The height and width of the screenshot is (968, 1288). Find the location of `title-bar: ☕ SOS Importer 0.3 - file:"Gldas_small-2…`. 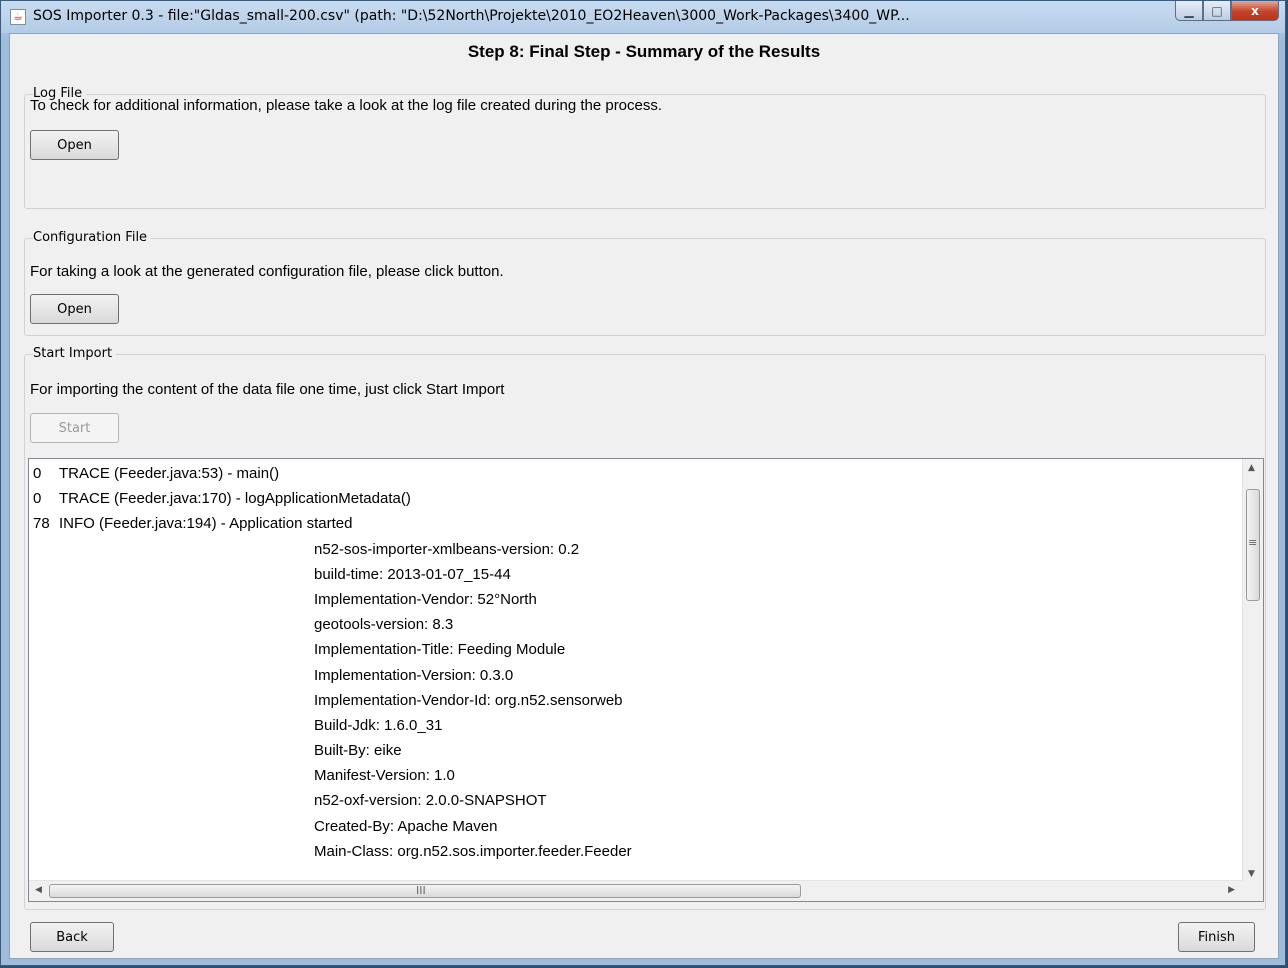

title-bar: ☕ SOS Importer 0.3 - file:"Gldas_small-2… is located at coordinates (643, 17).